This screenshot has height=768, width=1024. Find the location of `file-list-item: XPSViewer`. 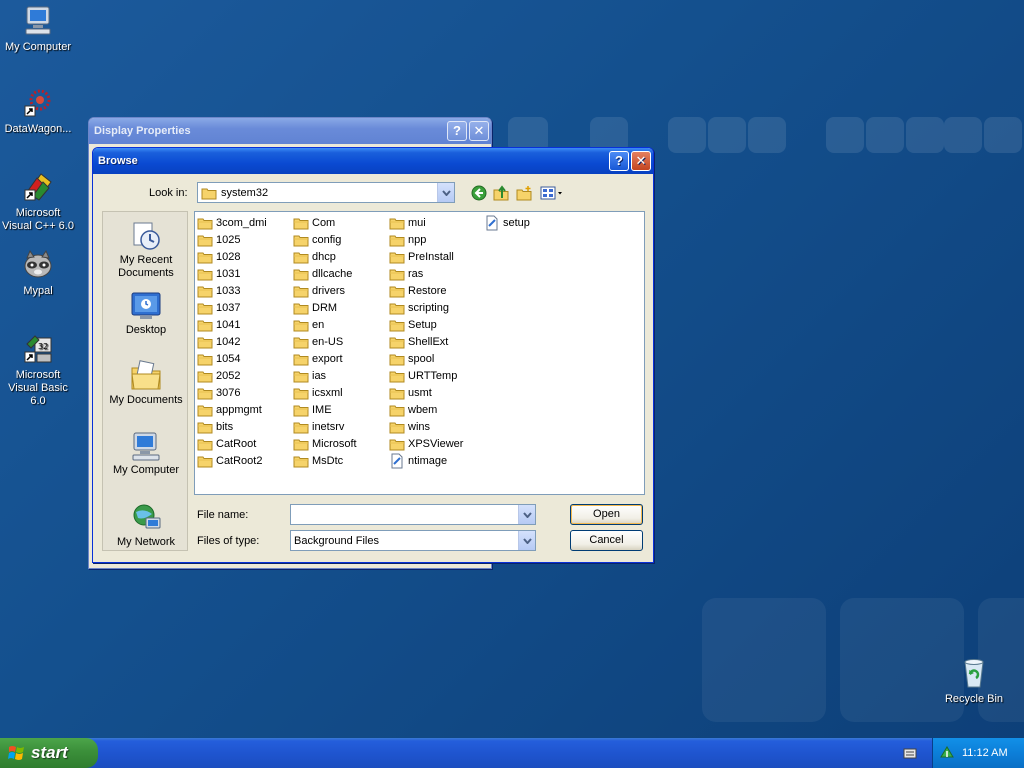

file-list-item: XPSViewer is located at coordinates (426, 443).